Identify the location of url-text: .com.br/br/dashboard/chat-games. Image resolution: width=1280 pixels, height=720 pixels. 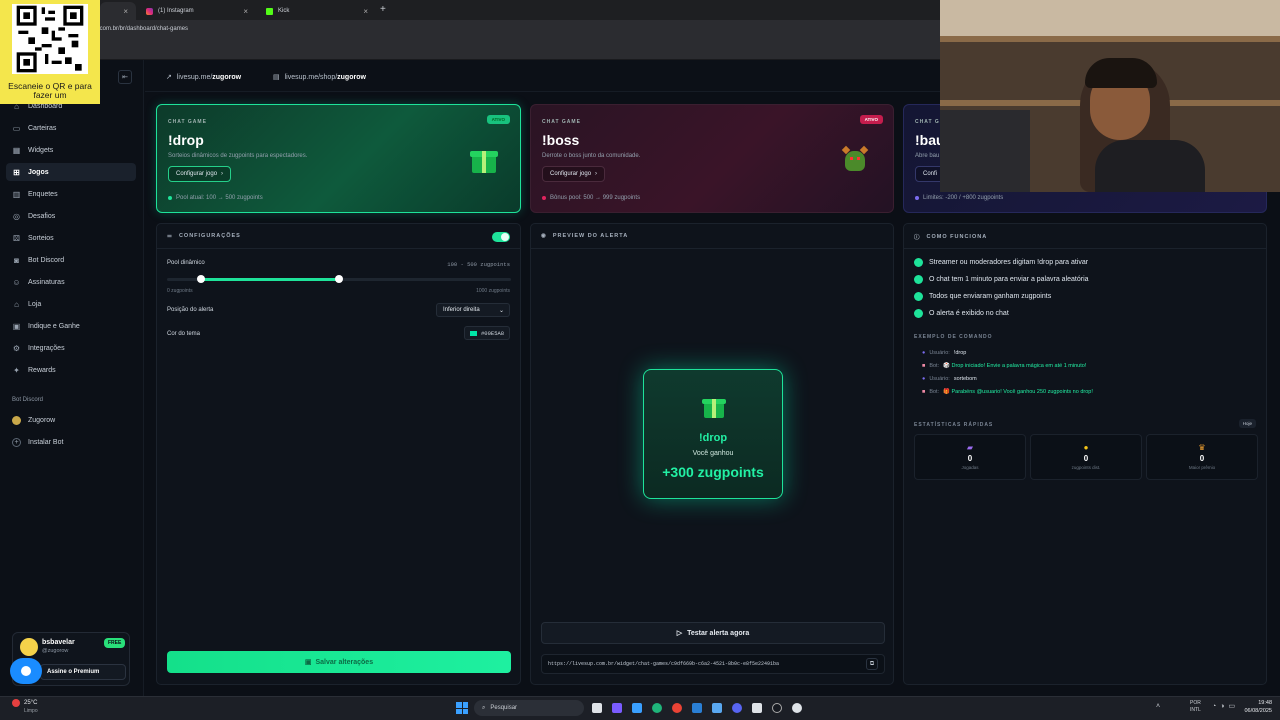
(143, 29).